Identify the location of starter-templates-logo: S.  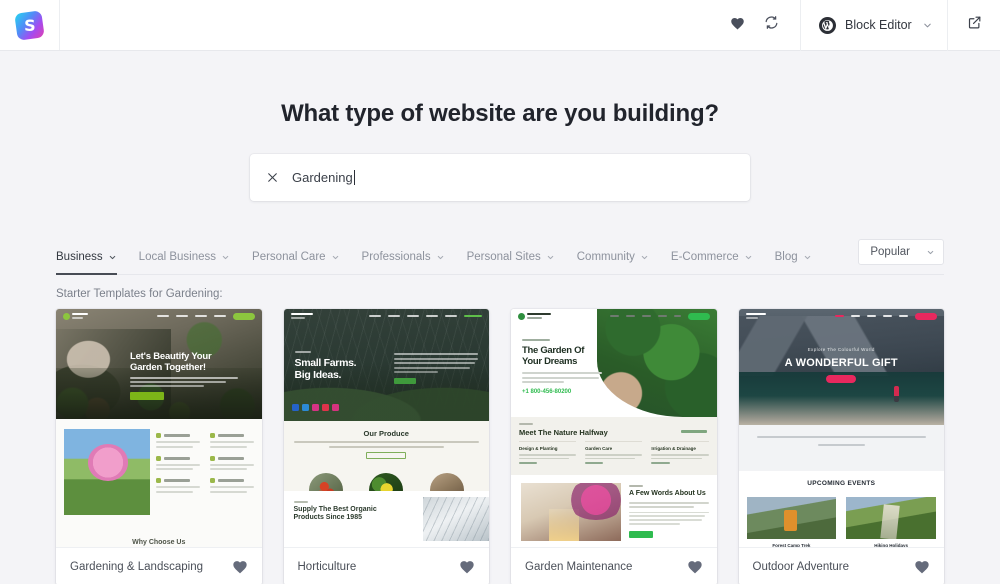
(29, 25).